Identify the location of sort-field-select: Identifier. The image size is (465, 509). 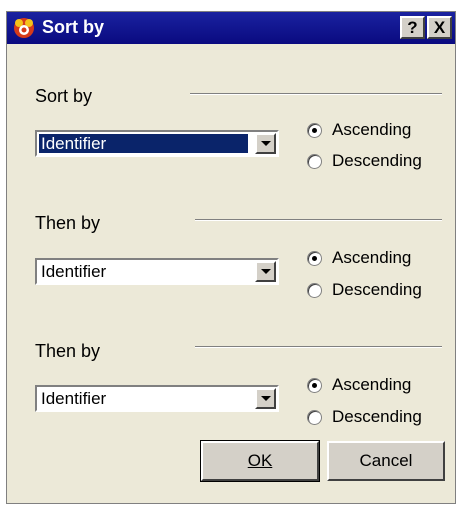
(157, 143).